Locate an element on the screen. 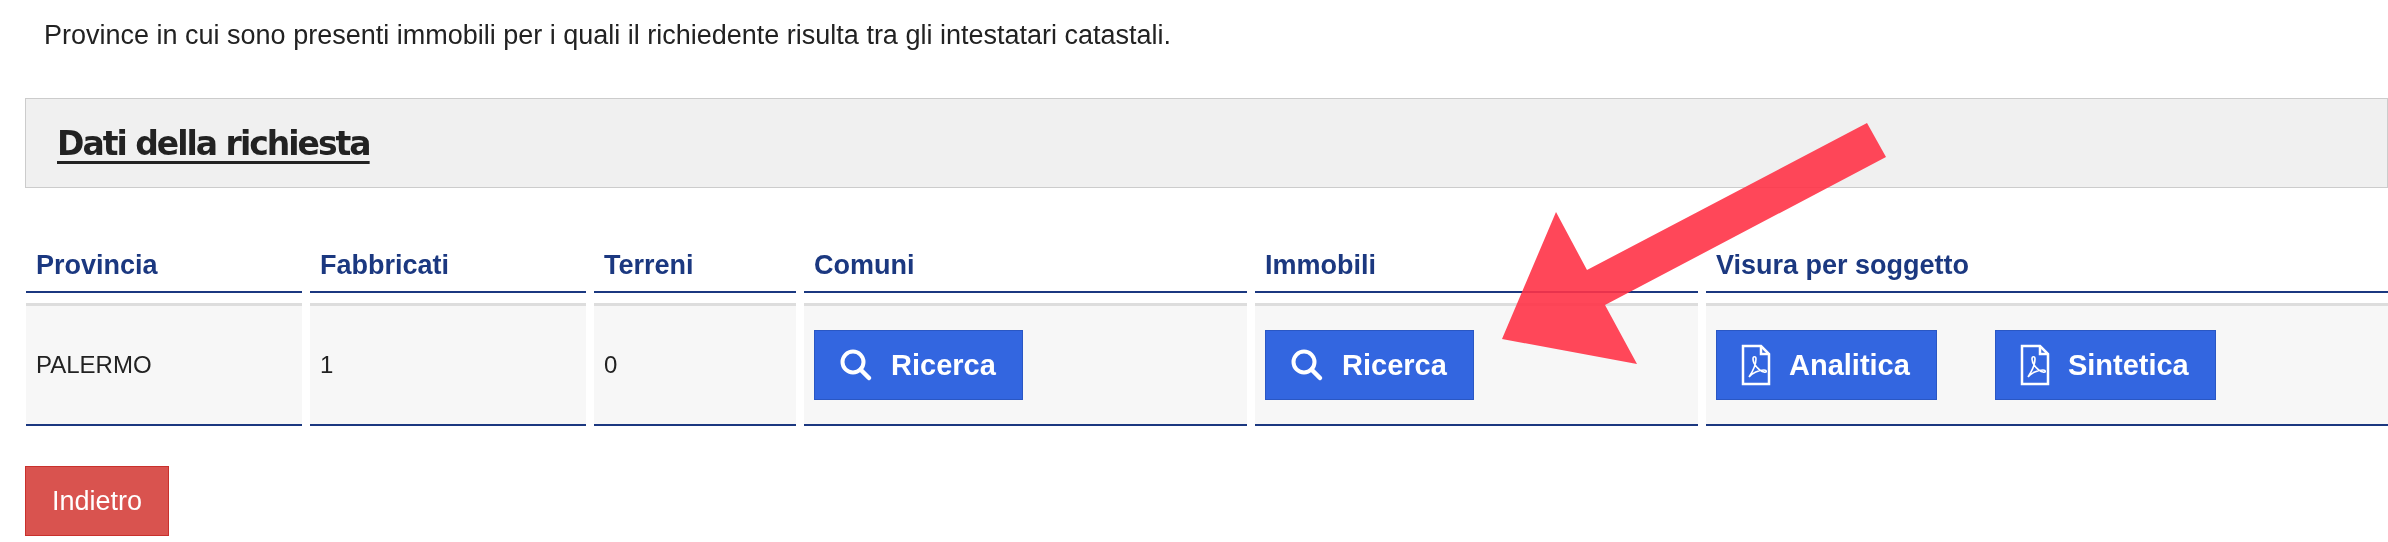 The width and height of the screenshot is (2388, 542). column-header: Provincia is located at coordinates (164, 265).